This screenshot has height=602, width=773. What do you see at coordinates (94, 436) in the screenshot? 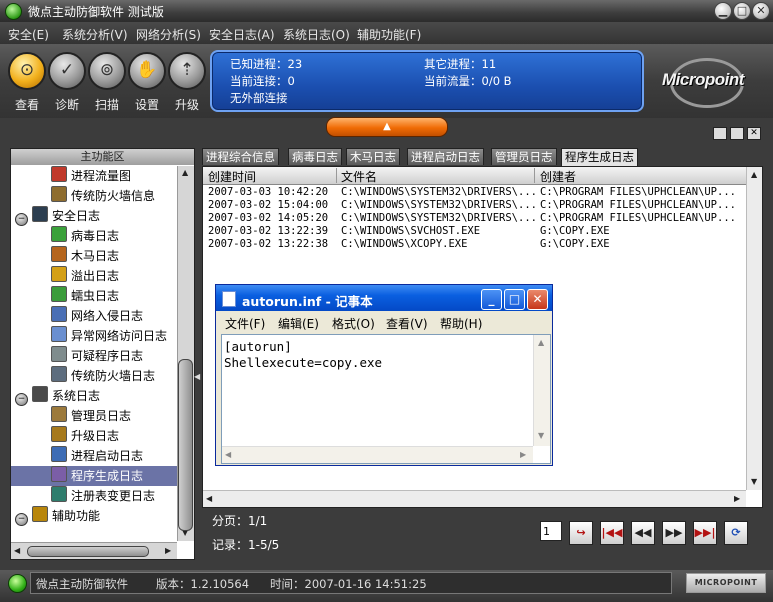
I see `tree-item: 升级日志` at bounding box center [94, 436].